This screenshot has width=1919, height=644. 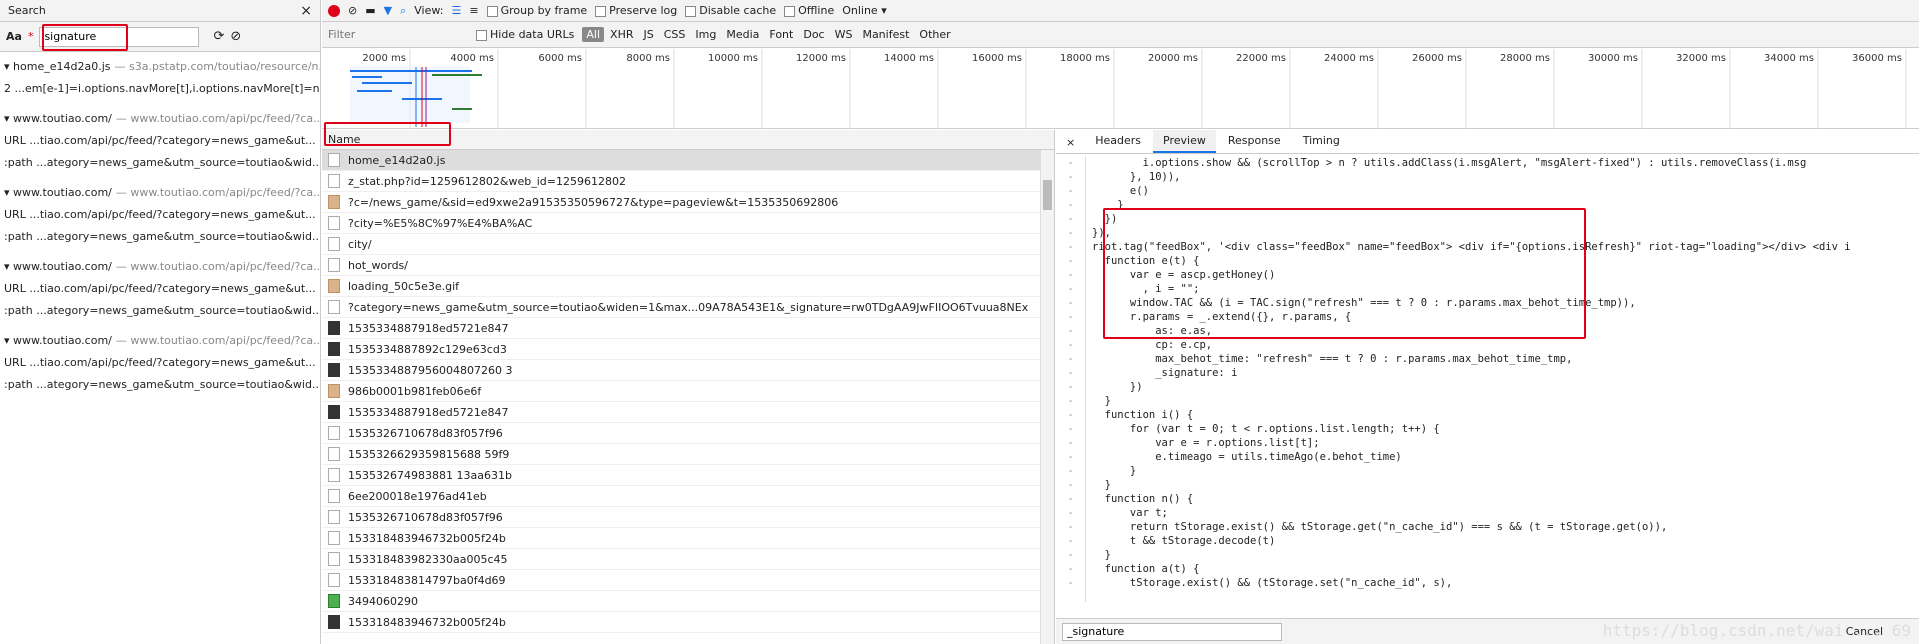 What do you see at coordinates (809, 10) in the screenshot?
I see `offline-checkbox: Offline` at bounding box center [809, 10].